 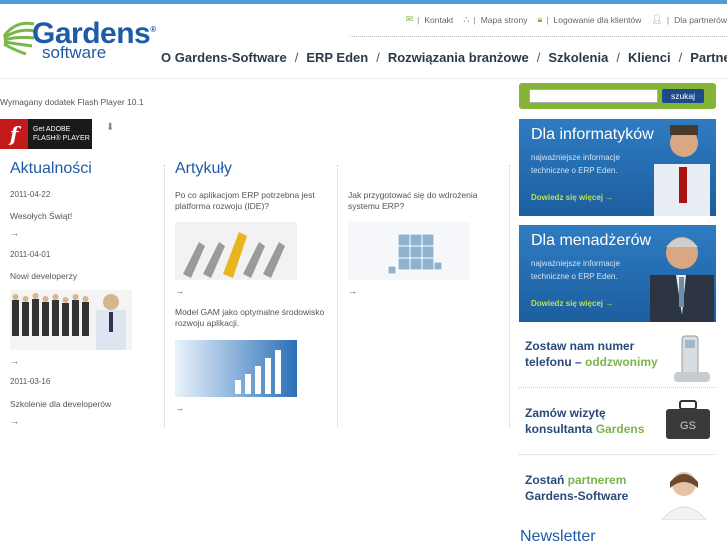 I want to click on utilnav-label: Logowanie dla klientów, so click(x=597, y=19).